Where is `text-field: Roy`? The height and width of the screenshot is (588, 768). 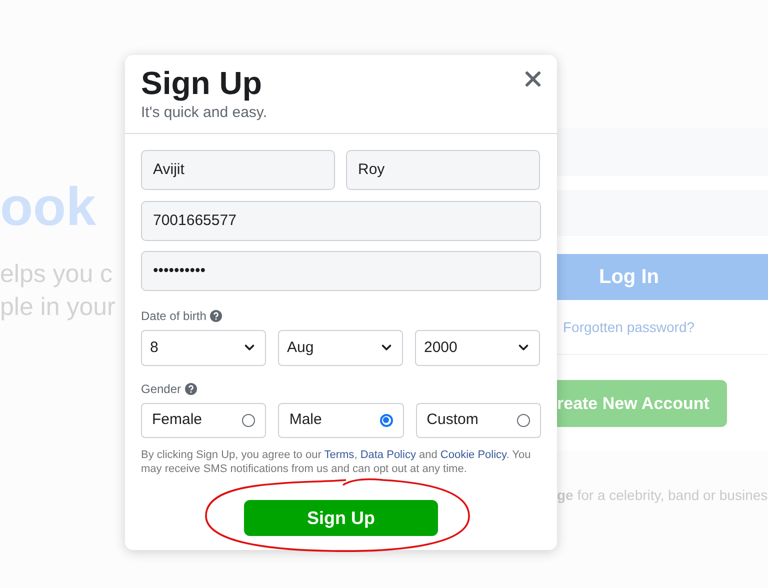 text-field: Roy is located at coordinates (443, 170).